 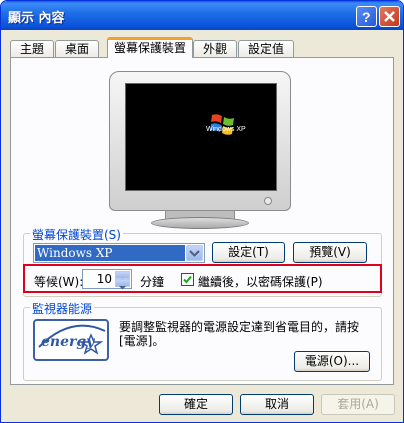 What do you see at coordinates (215, 48) in the screenshot?
I see `tab-appearance: 外觀` at bounding box center [215, 48].